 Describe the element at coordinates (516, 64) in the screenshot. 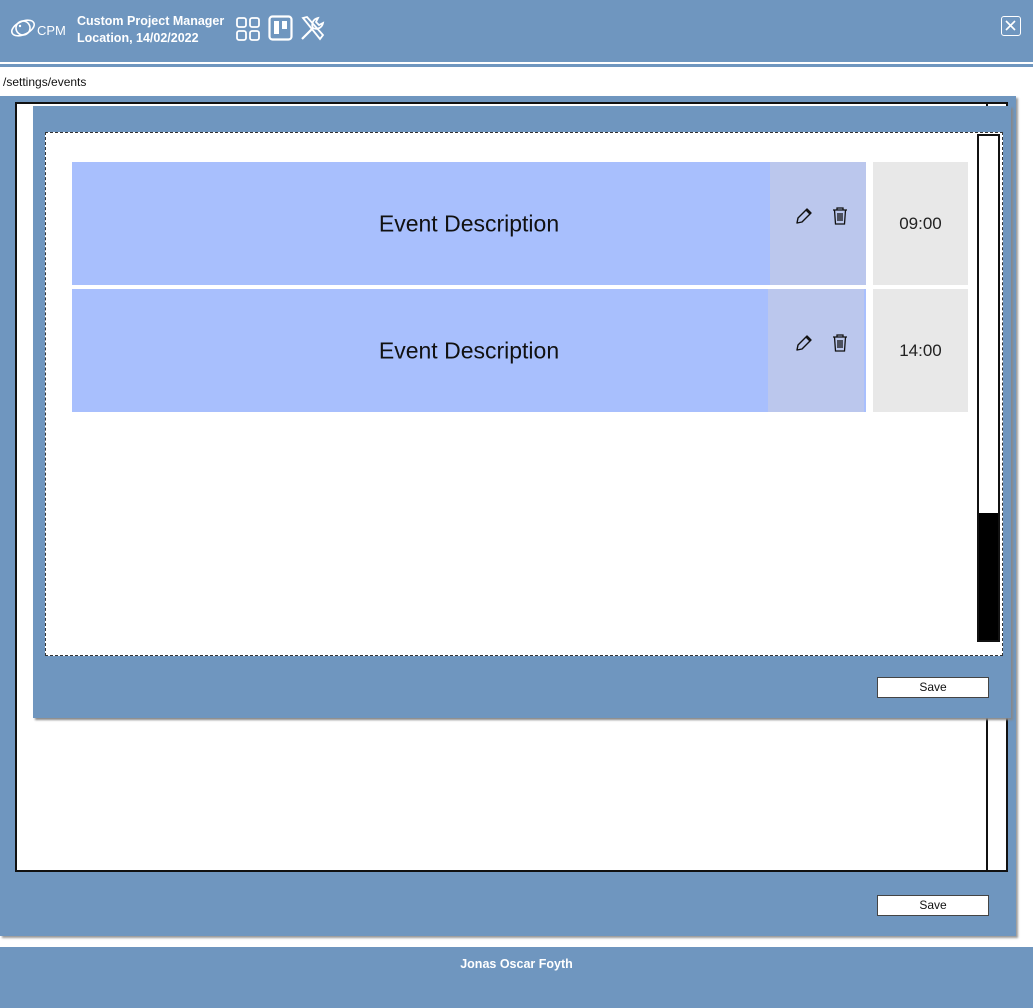

I see `header-divider` at that location.